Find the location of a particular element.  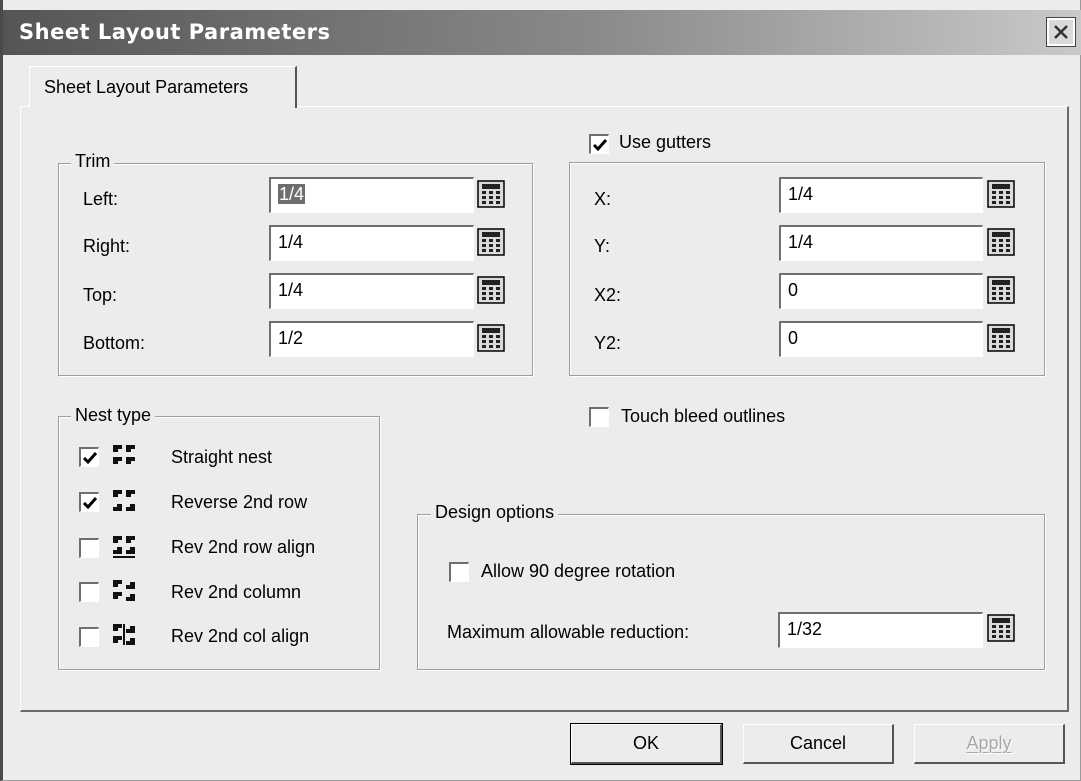

allow-rotation-label: Allow 90 degree rotation is located at coordinates (578, 571).